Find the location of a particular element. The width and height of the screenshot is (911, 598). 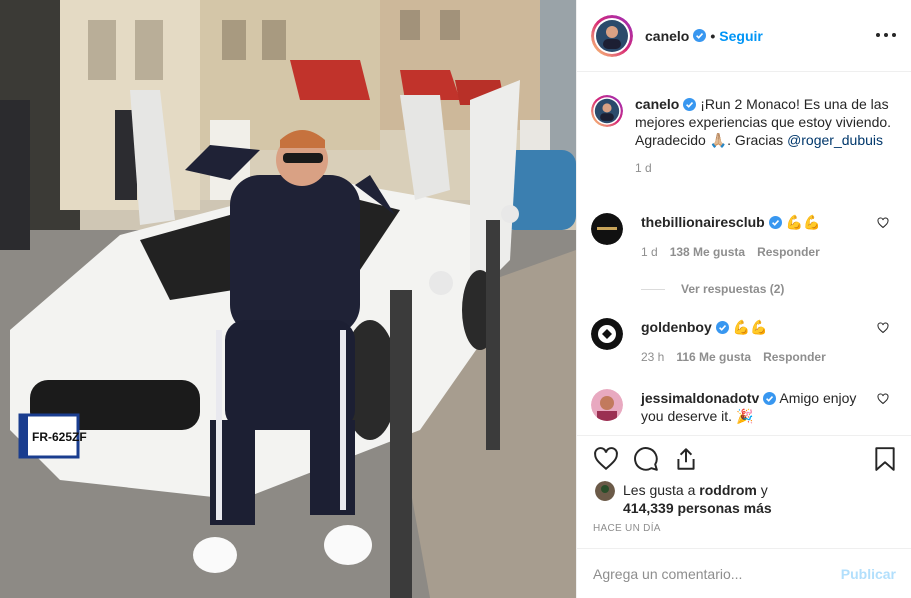

add-comment-bar: Publicar is located at coordinates (744, 573).